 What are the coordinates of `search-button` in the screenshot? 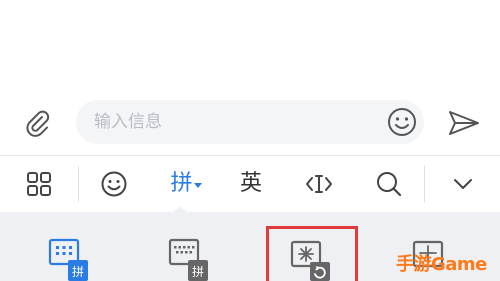 It's located at (389, 184).